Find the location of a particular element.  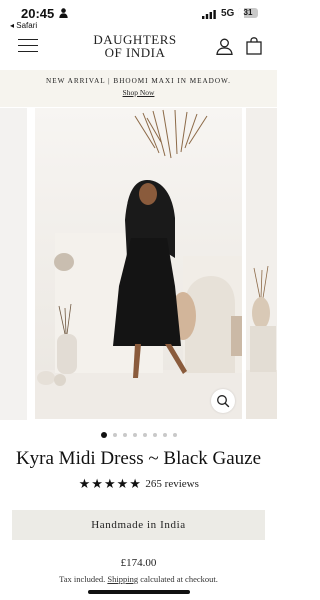

shop-now-link: Shop Now is located at coordinates (138, 92).